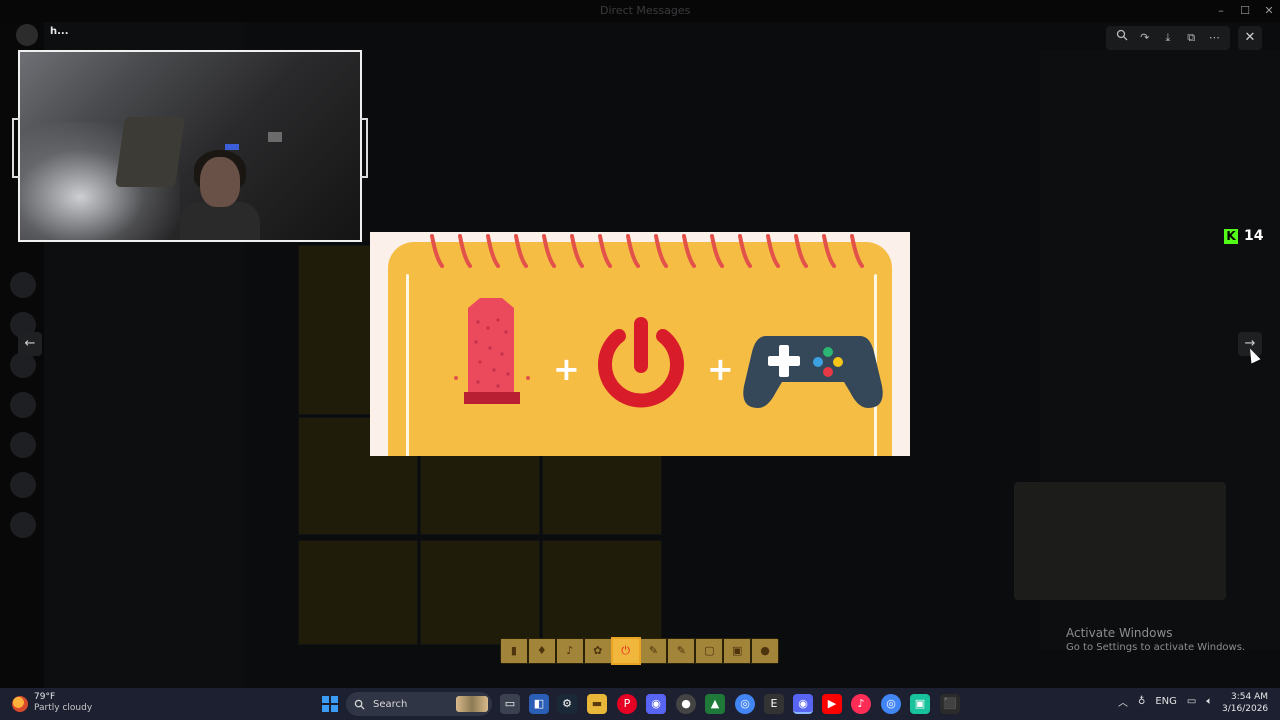 The width and height of the screenshot is (1280, 720). What do you see at coordinates (1231, 236) in the screenshot?
I see `kick-logo-icon: K` at bounding box center [1231, 236].